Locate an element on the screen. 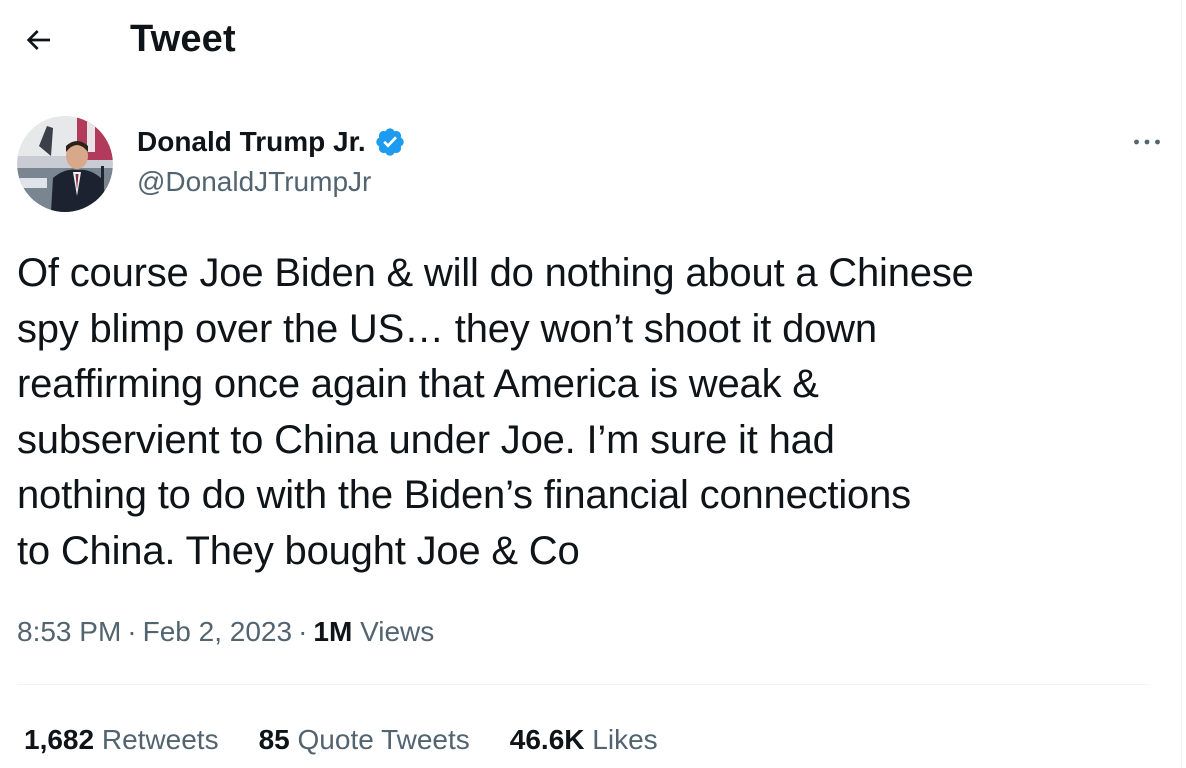 The width and height of the screenshot is (1186, 768). more-options-button is located at coordinates (1147, 142).